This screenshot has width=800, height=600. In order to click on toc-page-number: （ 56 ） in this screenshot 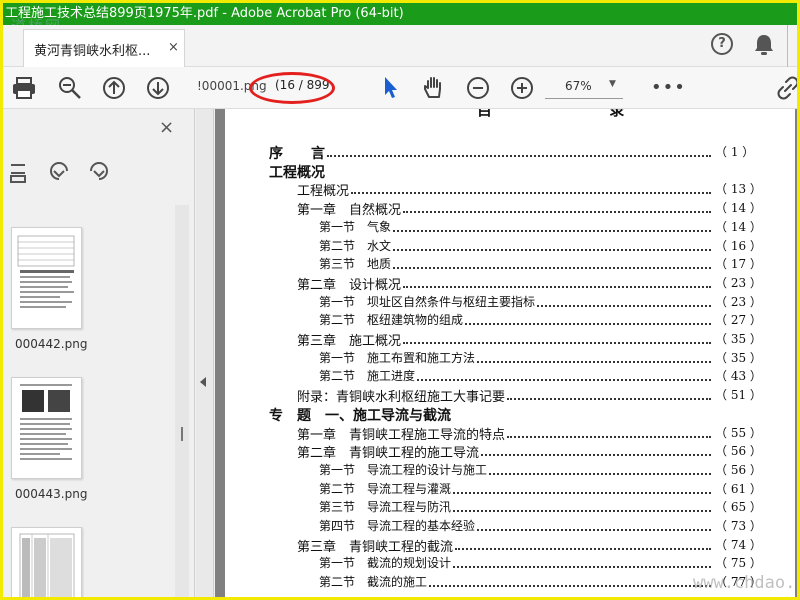, I will do `click(738, 469)`.